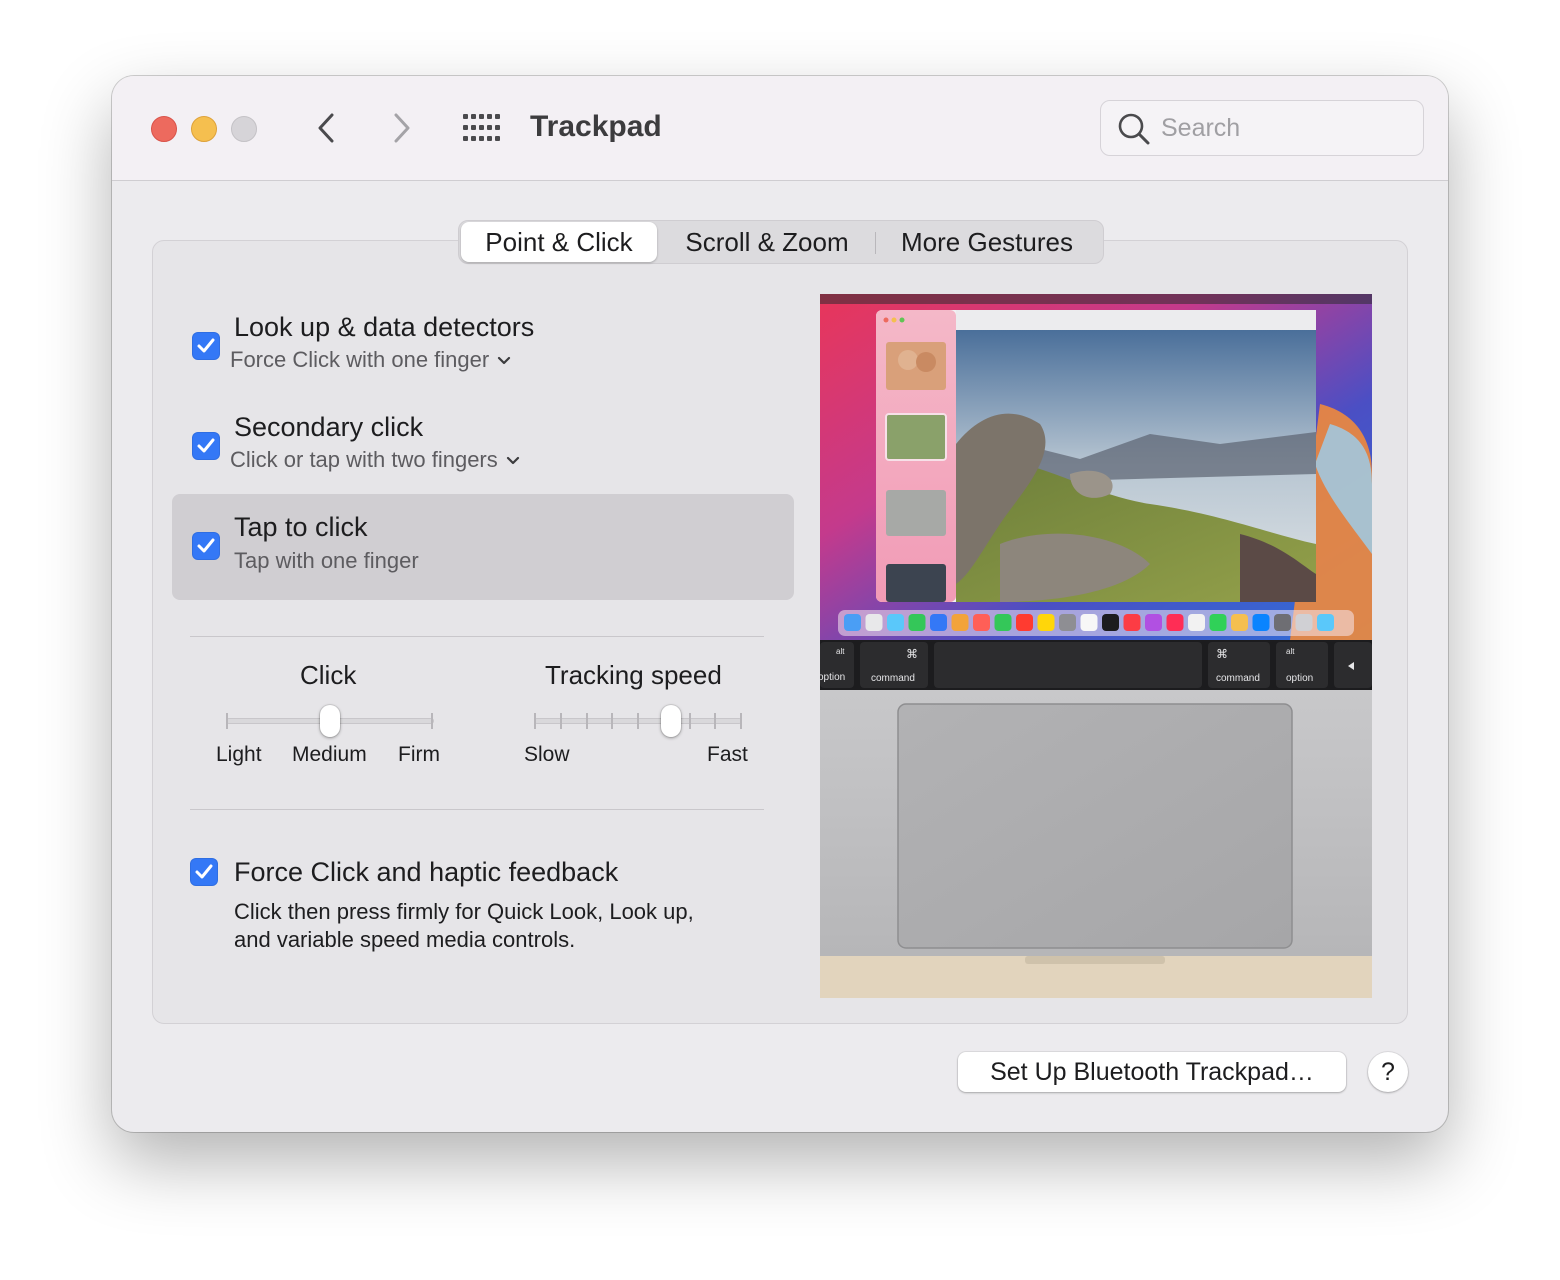  I want to click on force-click-checkbox, so click(204, 872).